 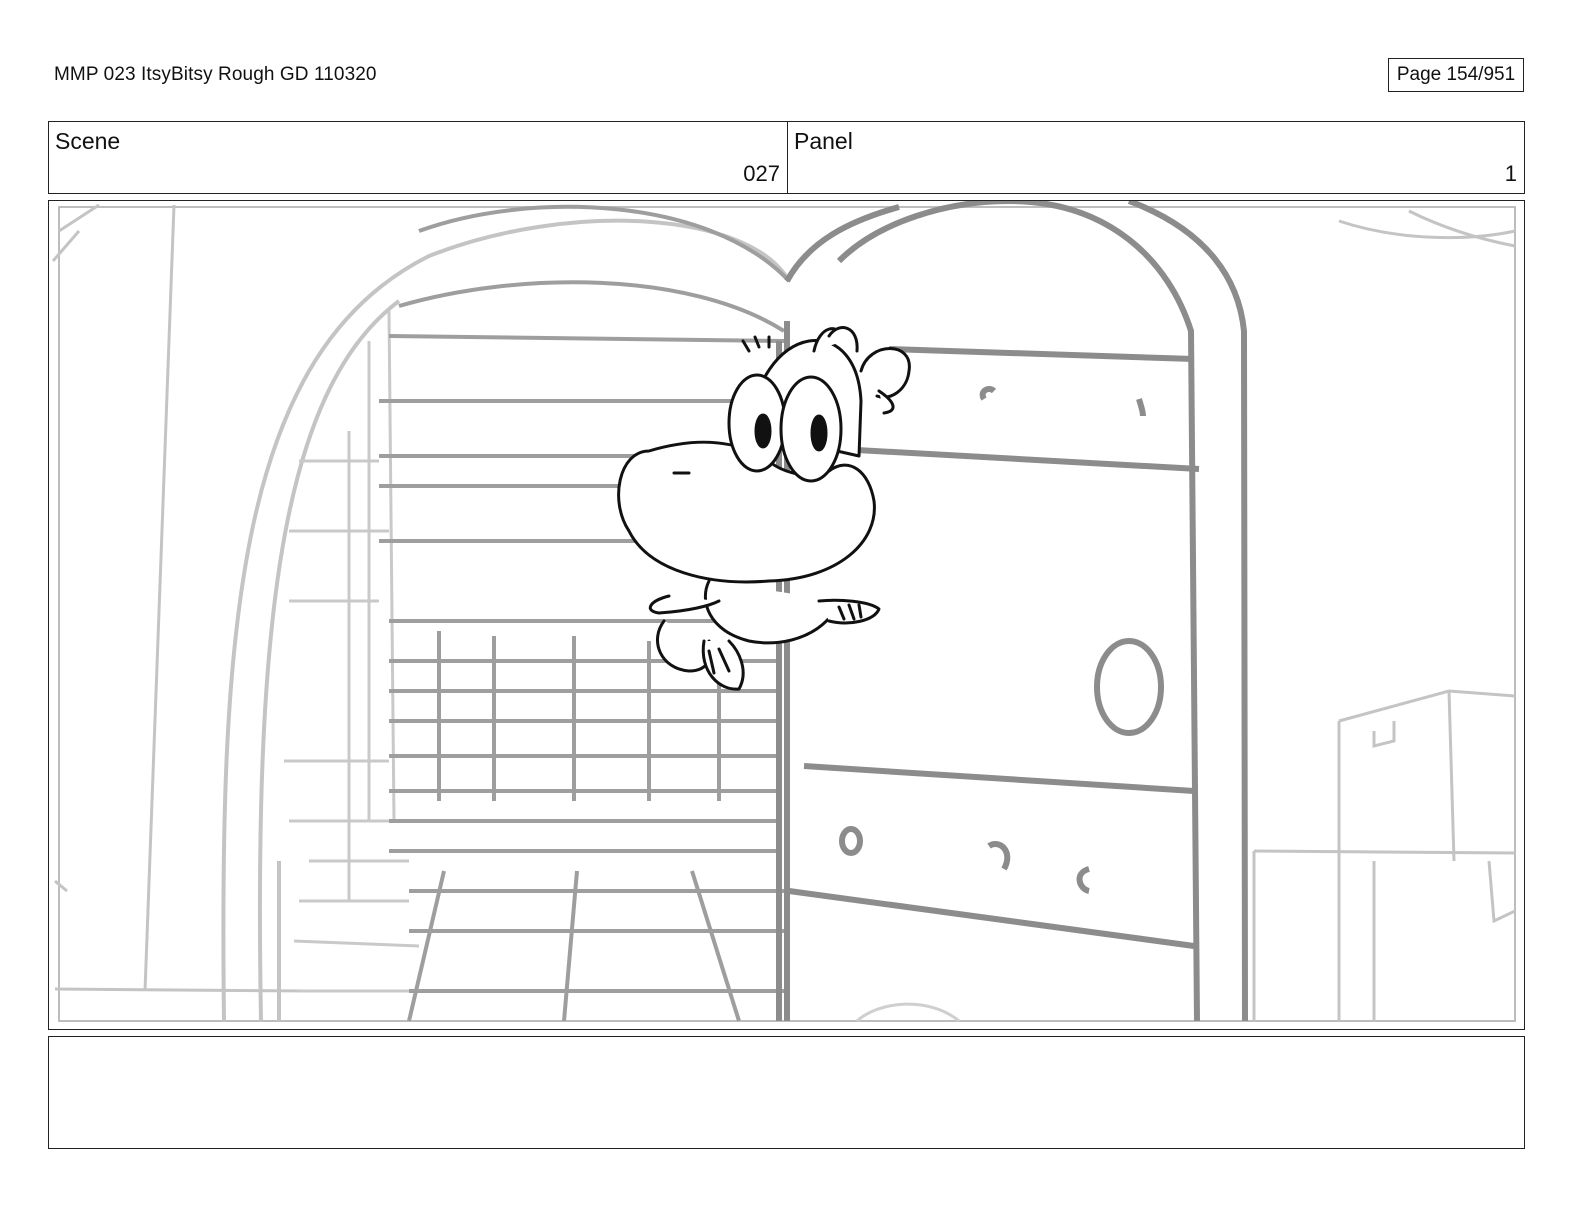 What do you see at coordinates (907, 1012) in the screenshot?
I see `floor-vent-sketch` at bounding box center [907, 1012].